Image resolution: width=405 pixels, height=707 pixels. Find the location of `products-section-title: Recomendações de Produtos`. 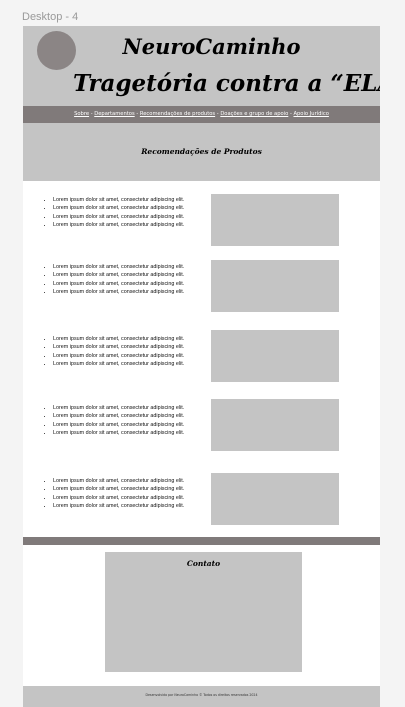

products-section-title: Recomendações de Produtos is located at coordinates (201, 151).